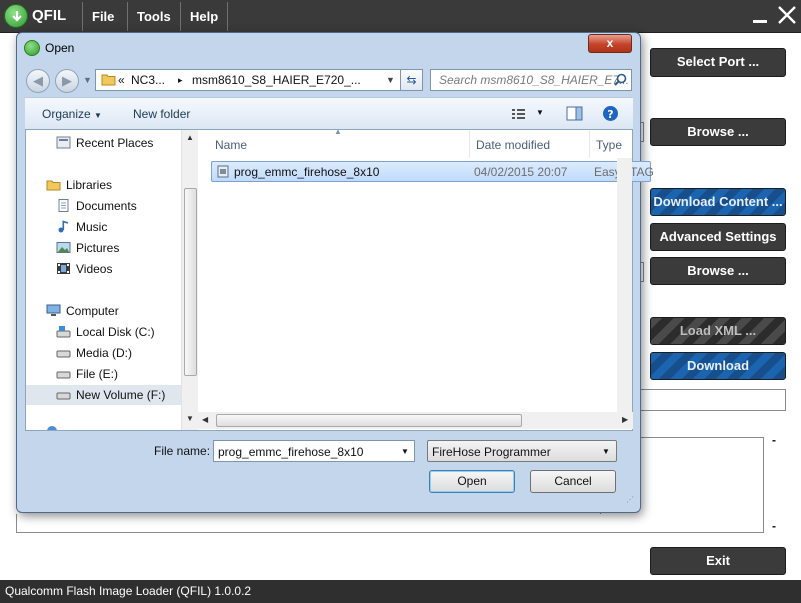 Image resolution: width=801 pixels, height=603 pixels. Describe the element at coordinates (102, 16) in the screenshot. I see `menu-file: File` at that location.